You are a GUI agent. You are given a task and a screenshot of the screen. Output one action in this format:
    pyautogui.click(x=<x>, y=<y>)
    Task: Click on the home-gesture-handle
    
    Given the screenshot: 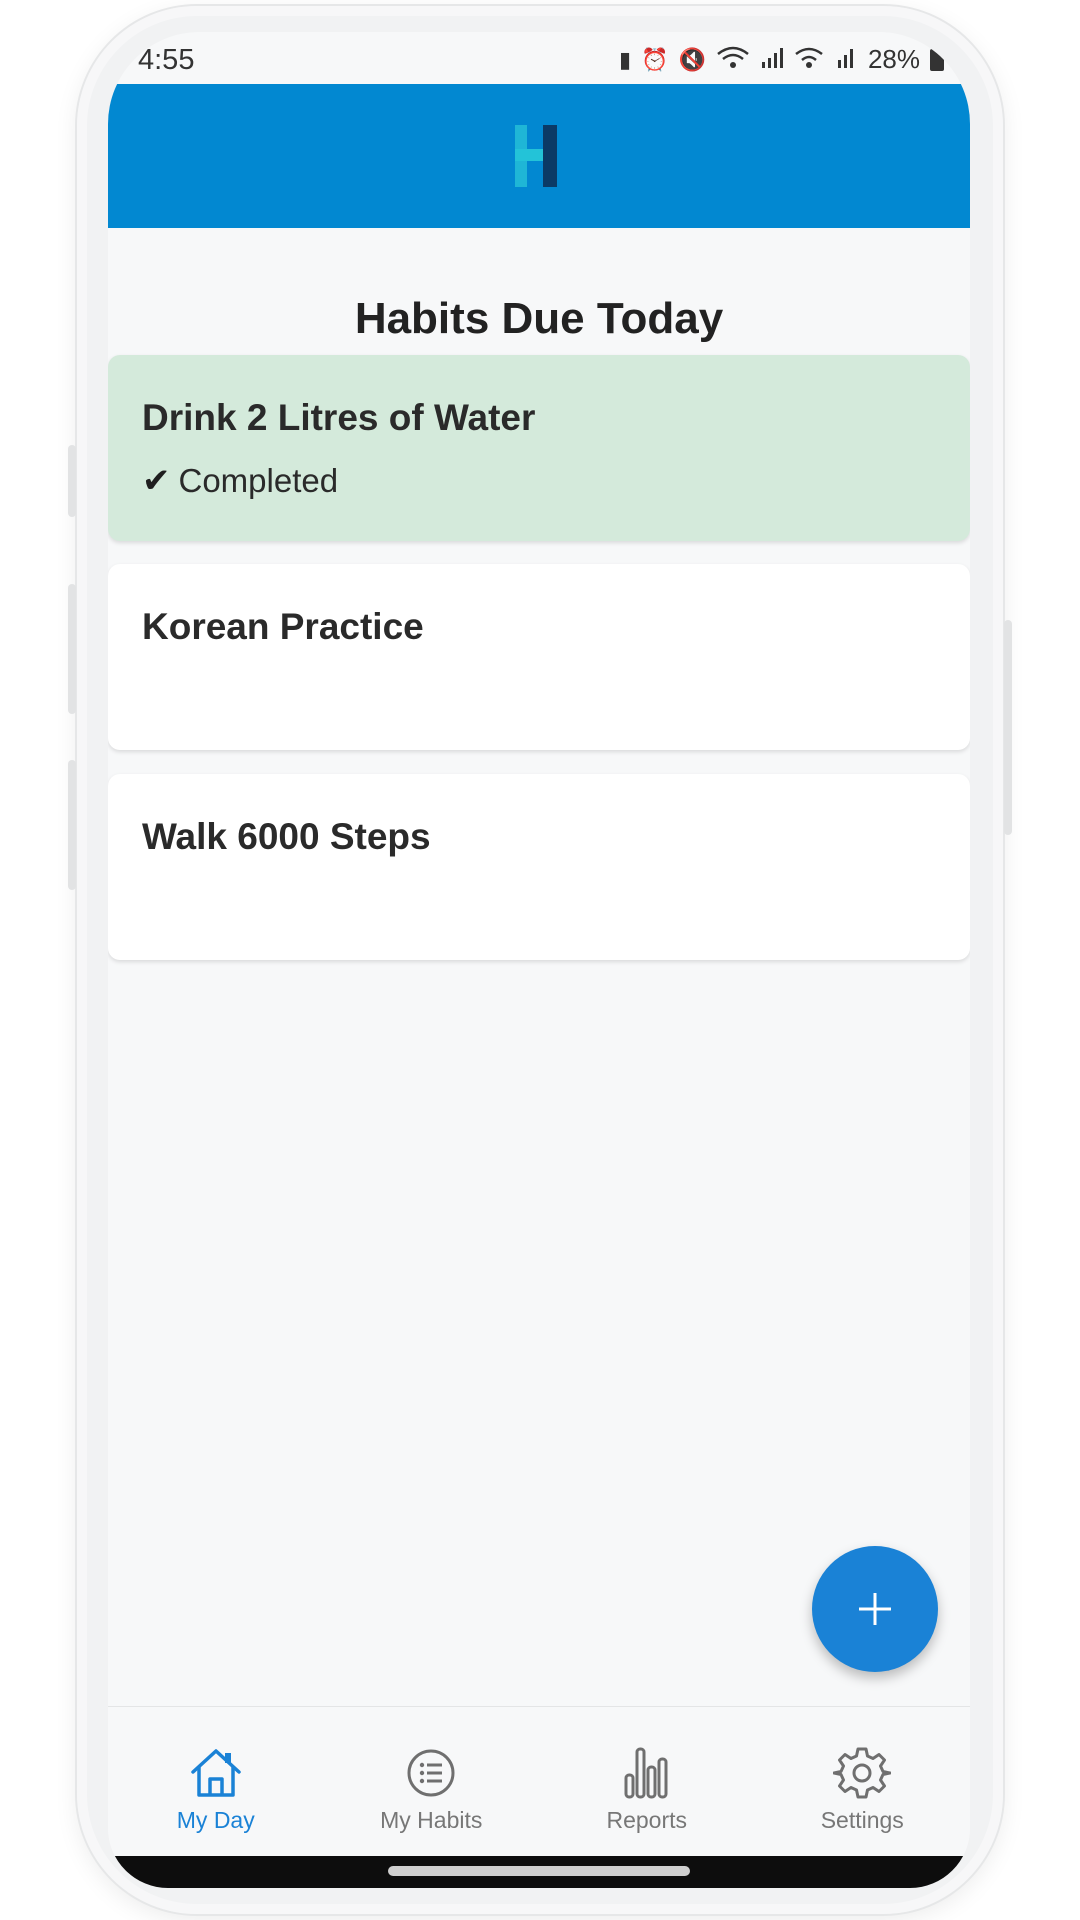 What is the action you would take?
    pyautogui.click(x=539, y=1871)
    